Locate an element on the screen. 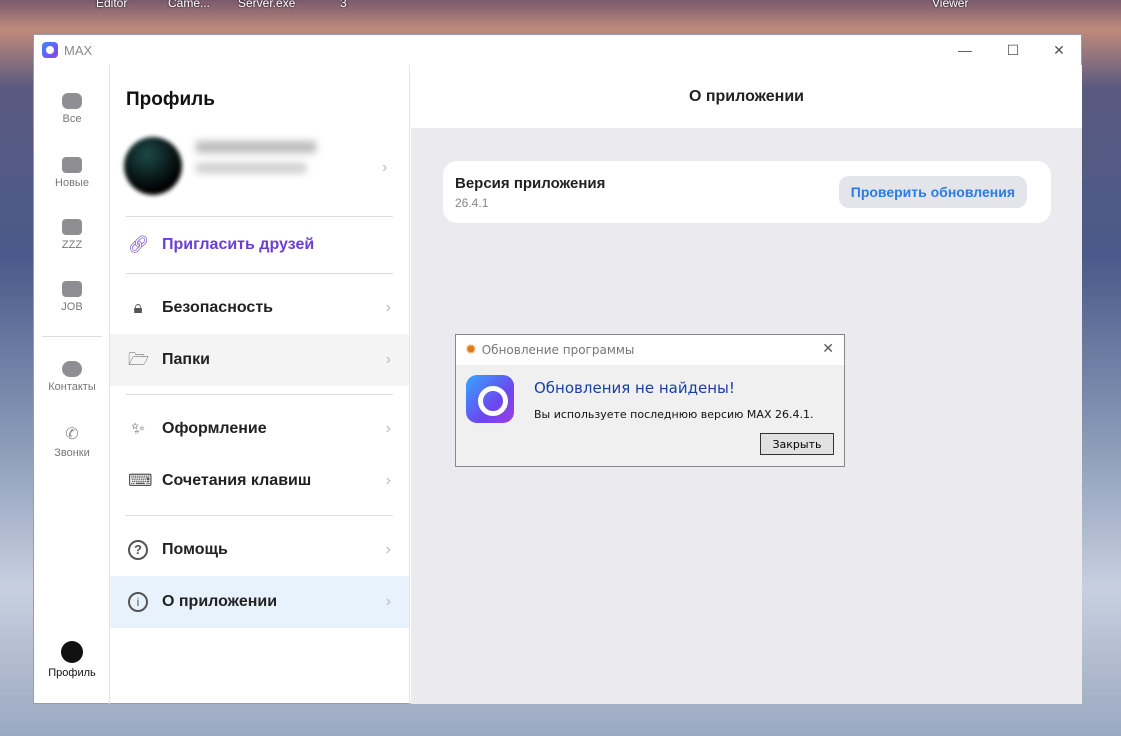  page-title: Профиль is located at coordinates (170, 99).